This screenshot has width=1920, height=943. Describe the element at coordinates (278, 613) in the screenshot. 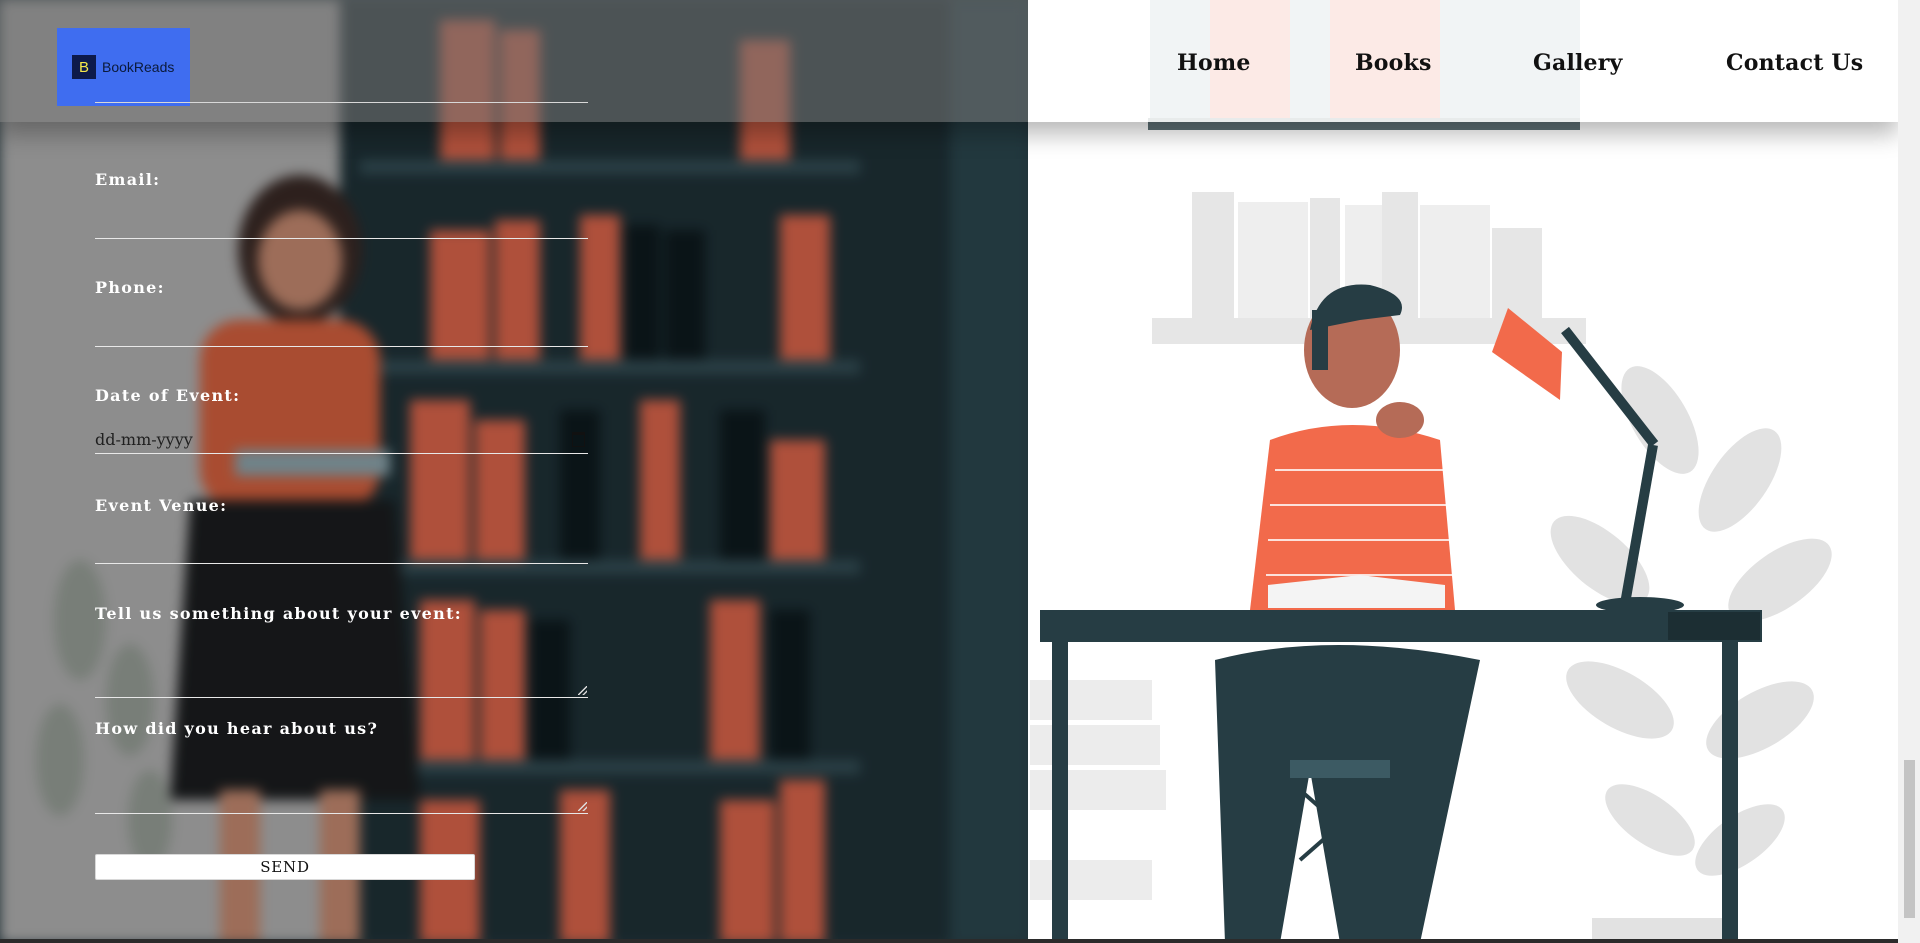

I see `about-event-label: Tell us something about your event:` at that location.